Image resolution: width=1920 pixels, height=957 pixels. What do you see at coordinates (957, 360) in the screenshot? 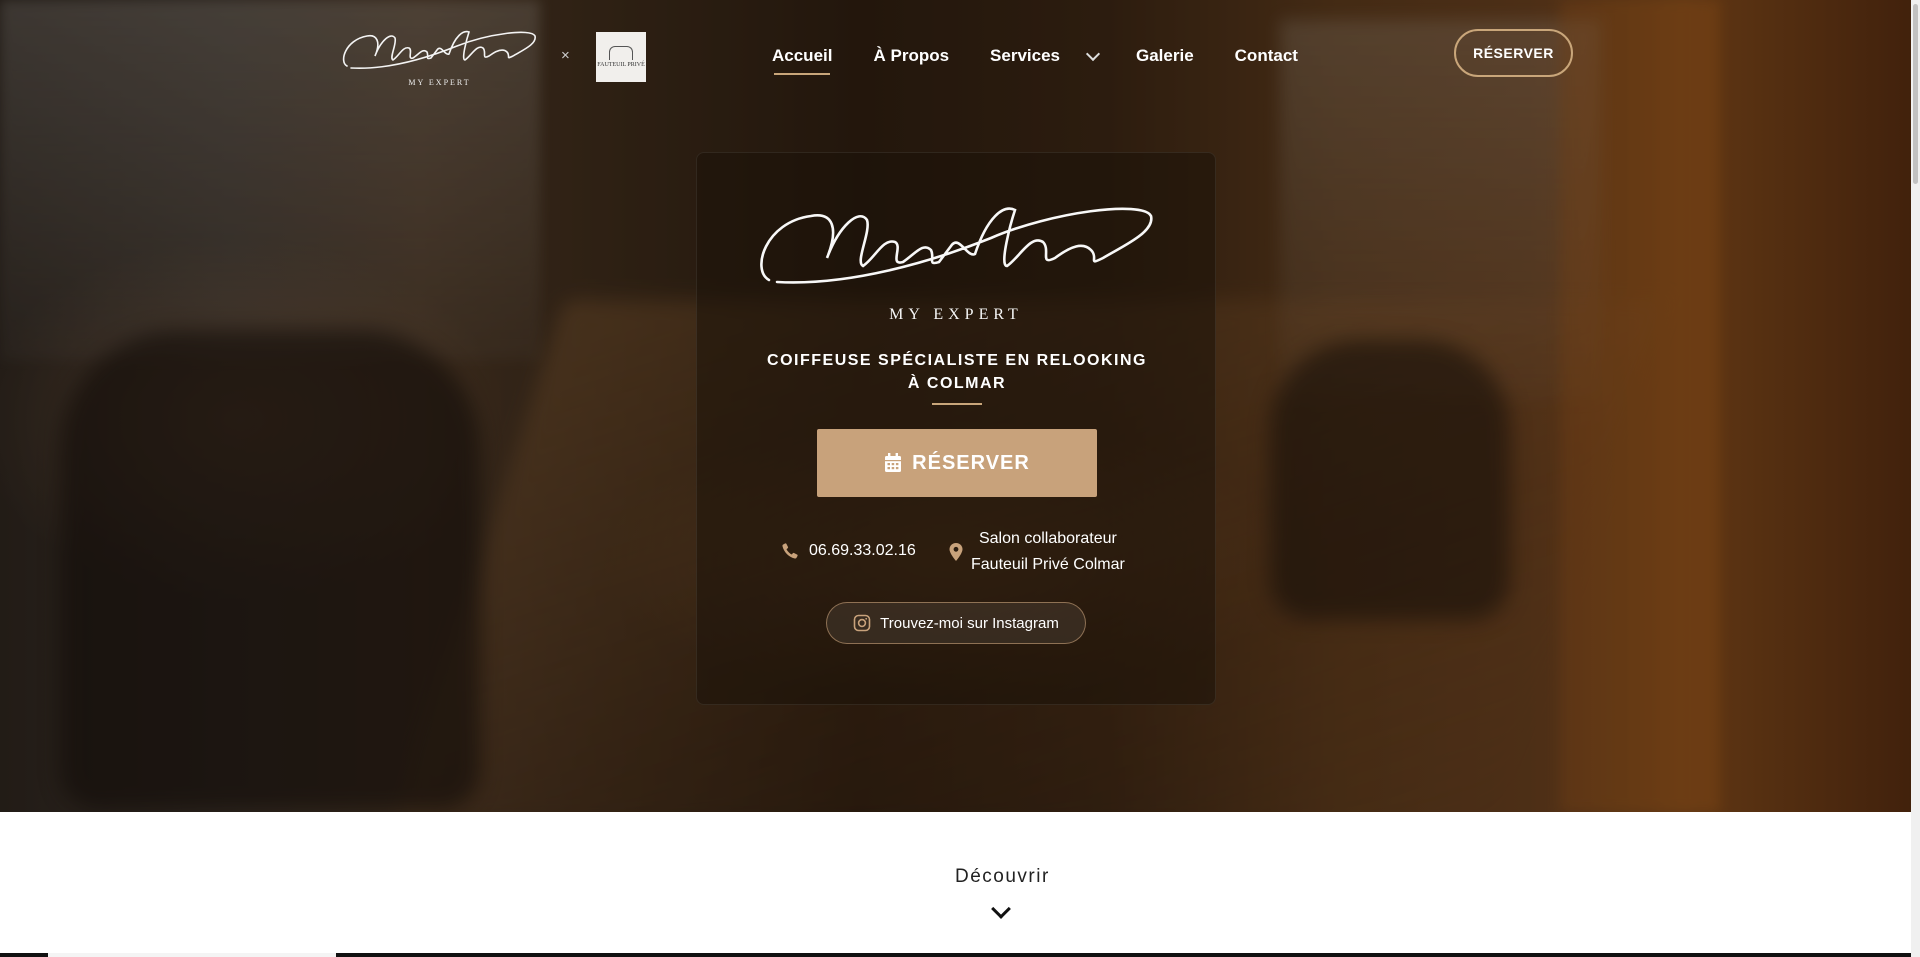
I see `hero-tagline-line1: COIFFEUSE SPÉCIALISTE EN RELOOKING` at bounding box center [957, 360].